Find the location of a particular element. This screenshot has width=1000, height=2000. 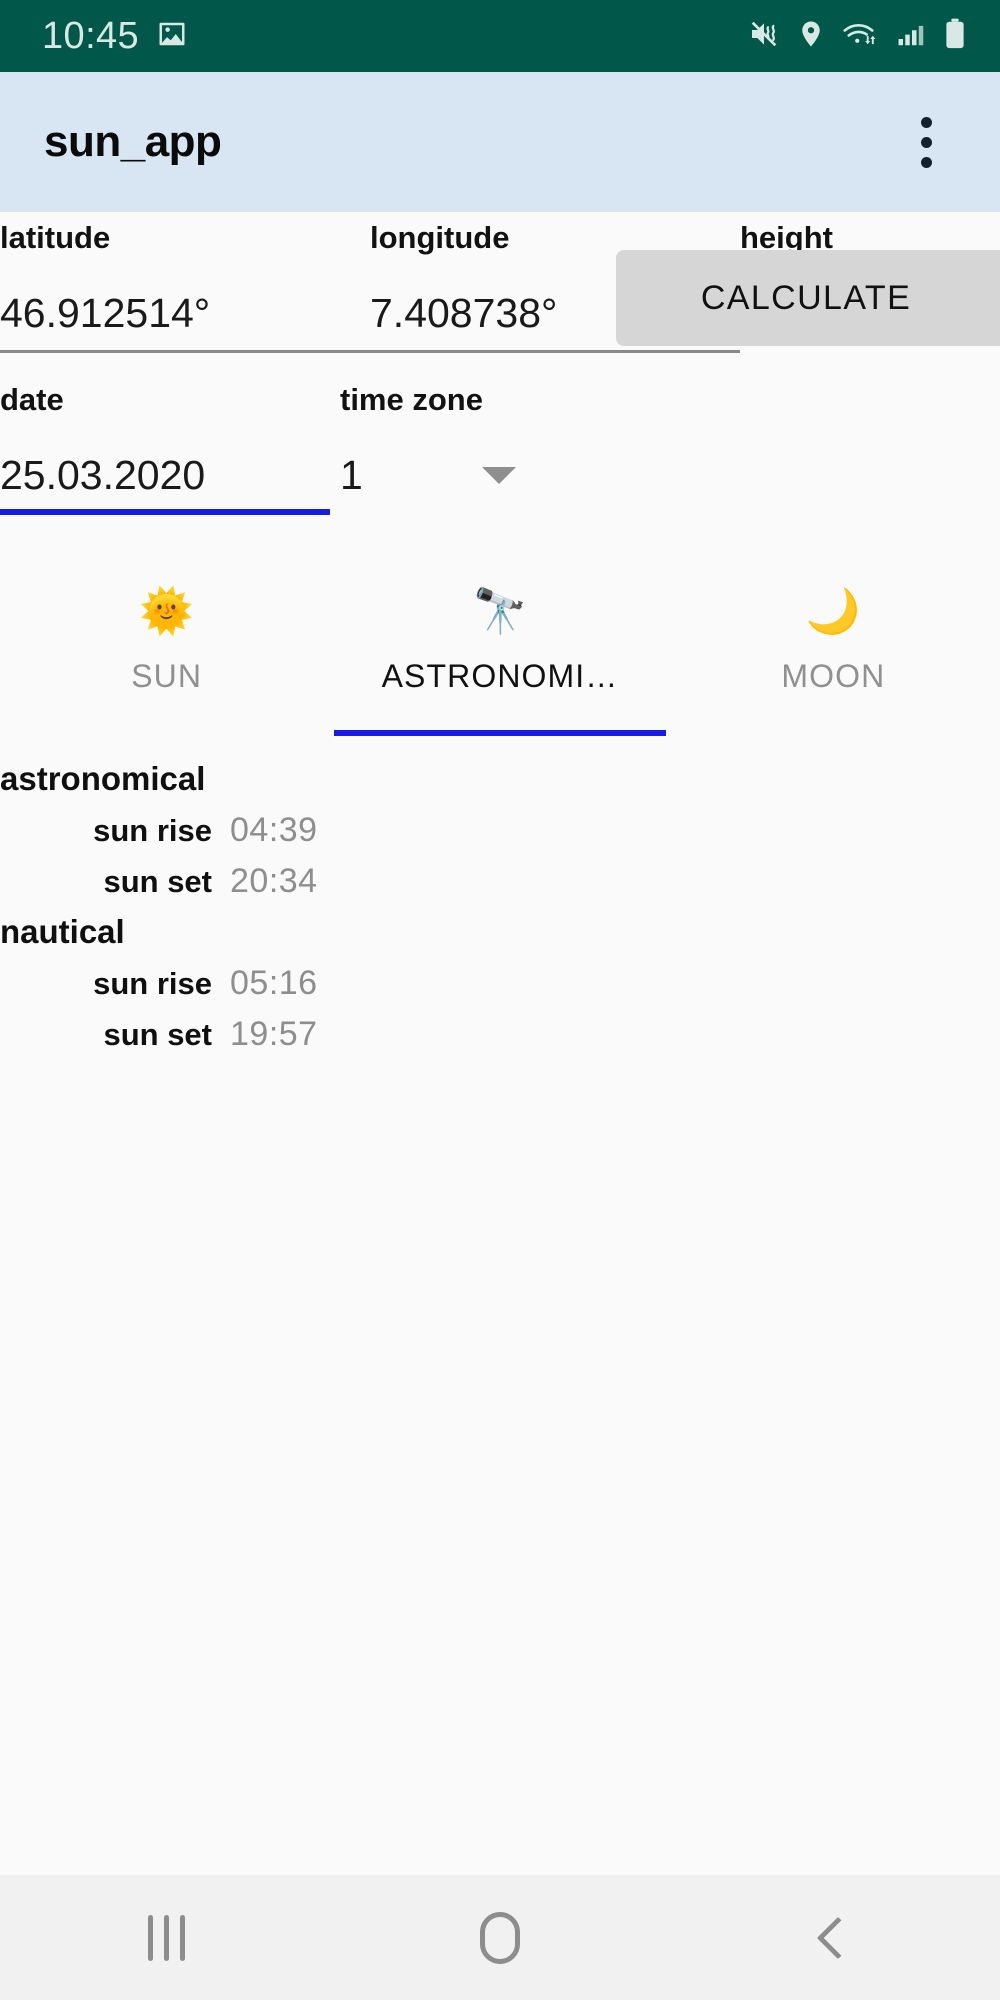

result-group: nautical sun rise 05:16 sun set 19:57 is located at coordinates (500, 983).